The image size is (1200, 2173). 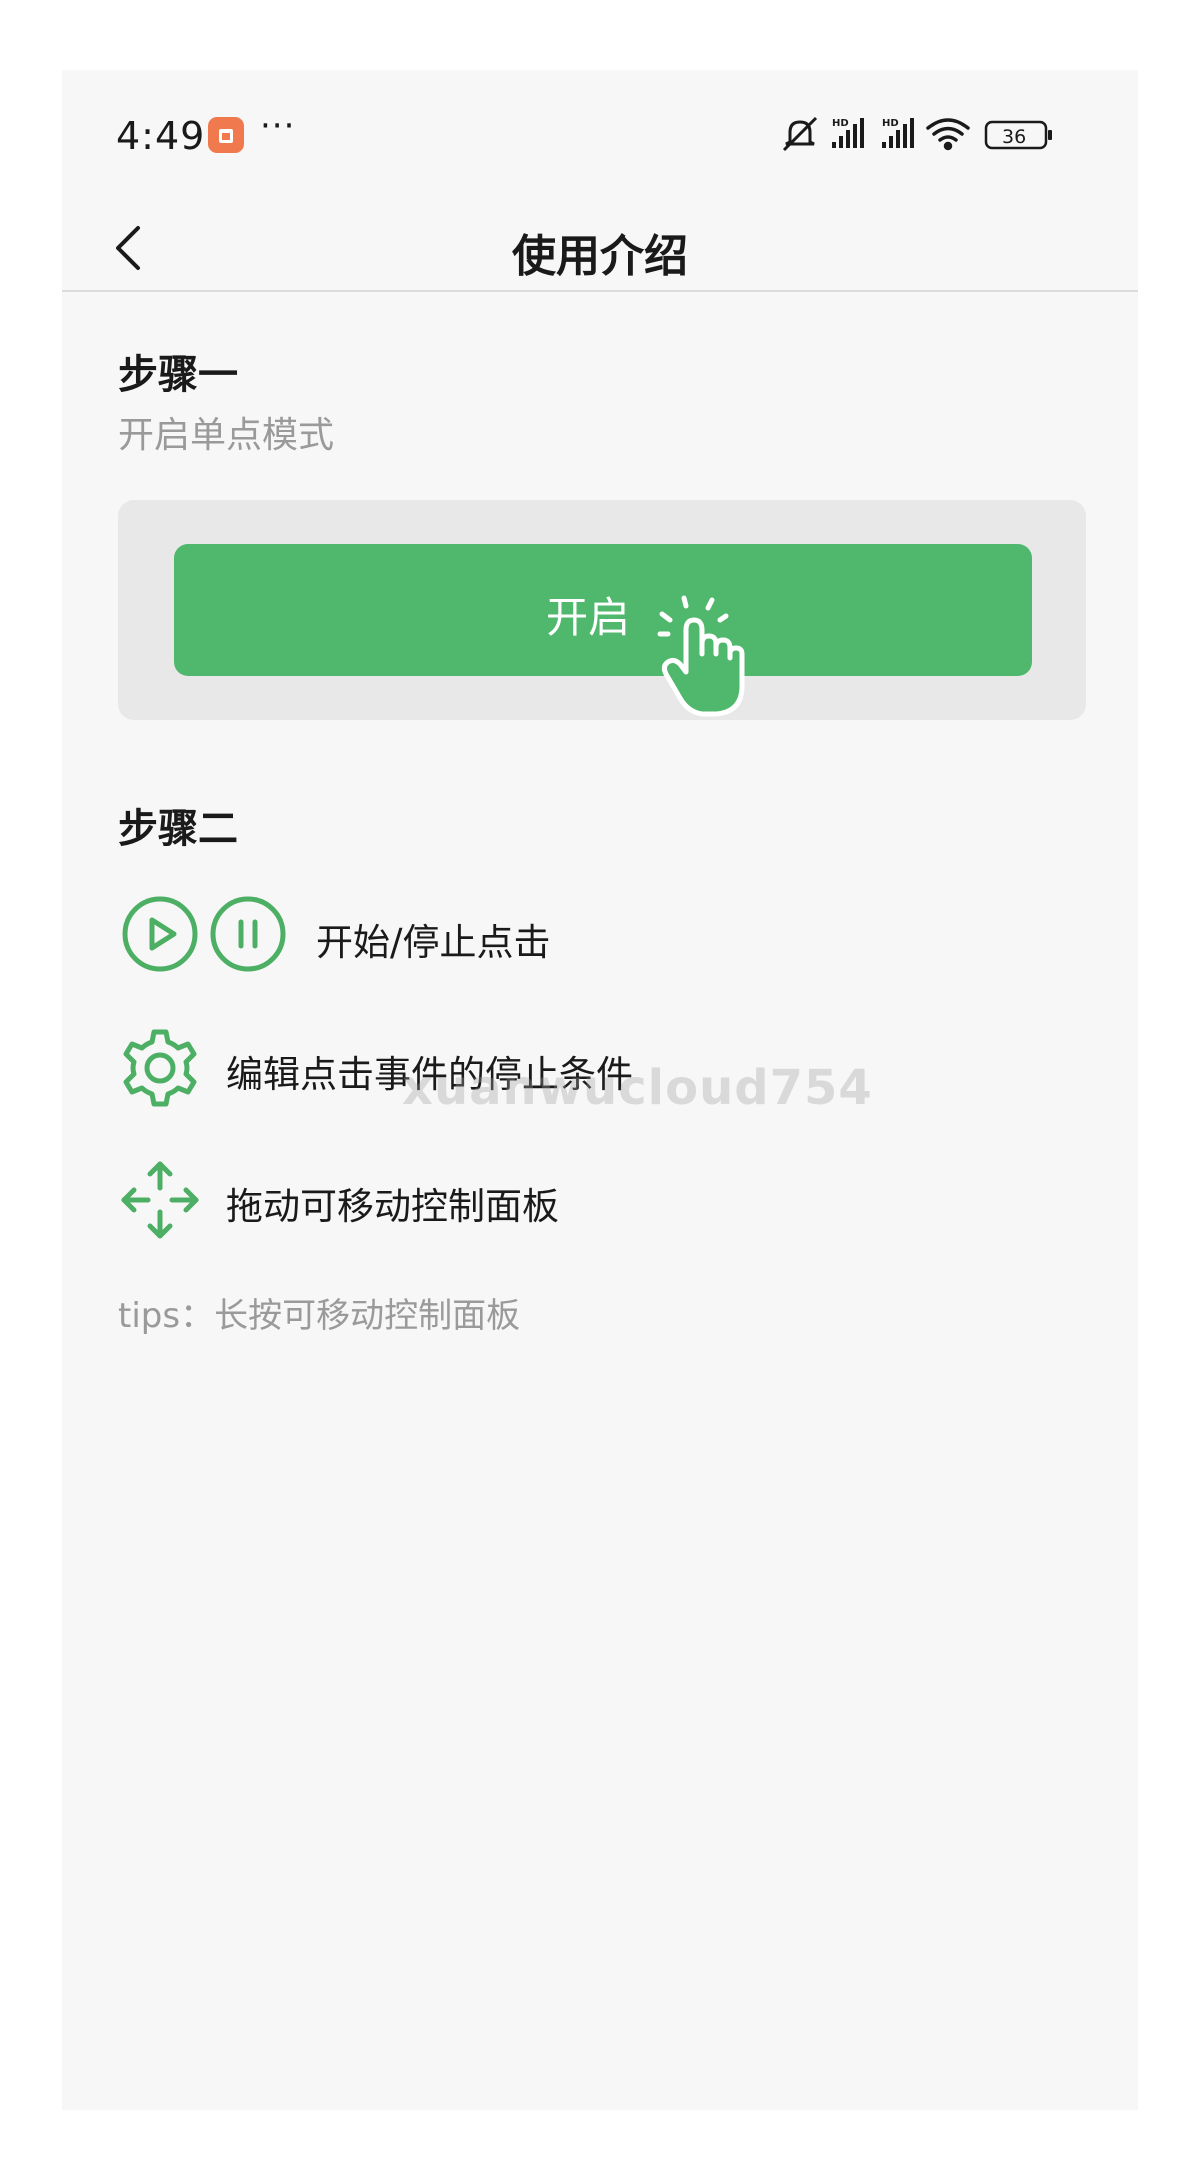 What do you see at coordinates (226, 435) in the screenshot?
I see `step-one-subtitle: 开启单点模式` at bounding box center [226, 435].